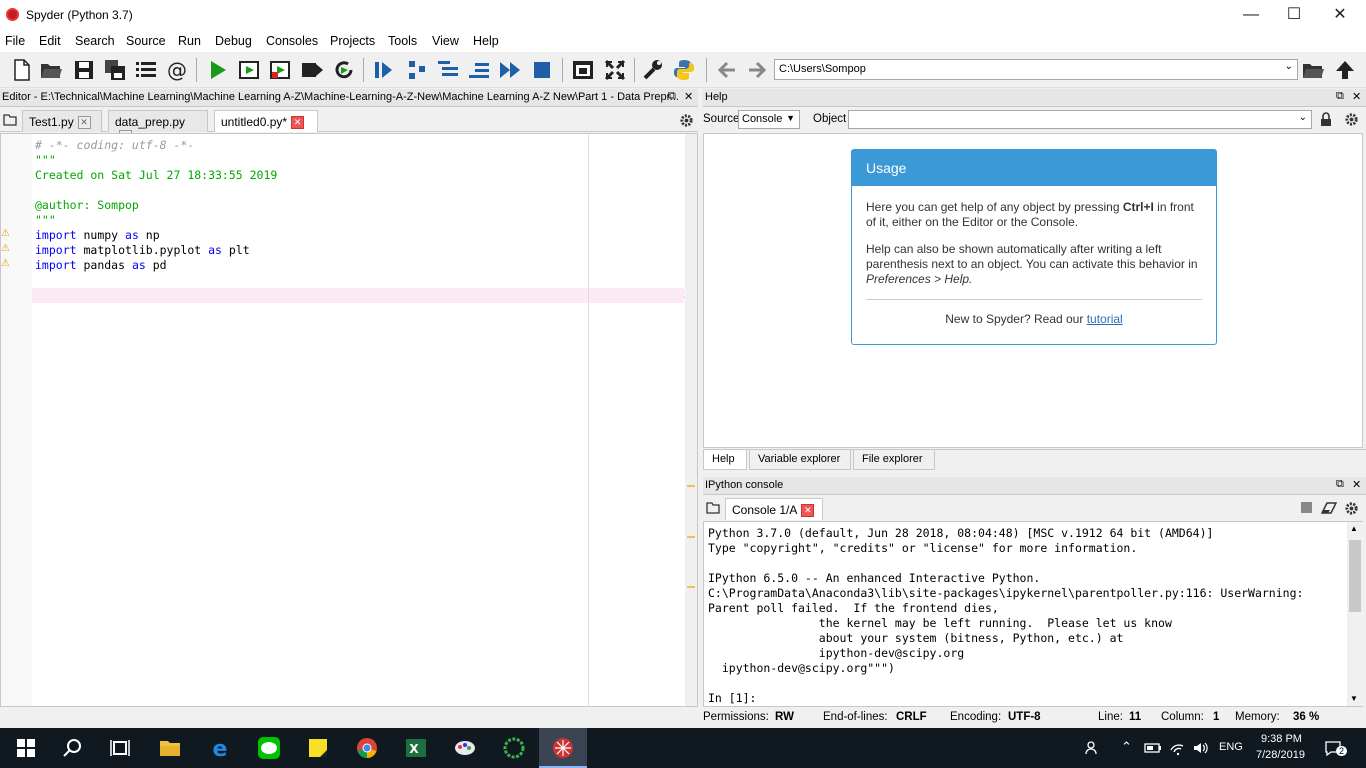  I want to click on lock-icon, so click(1326, 119).